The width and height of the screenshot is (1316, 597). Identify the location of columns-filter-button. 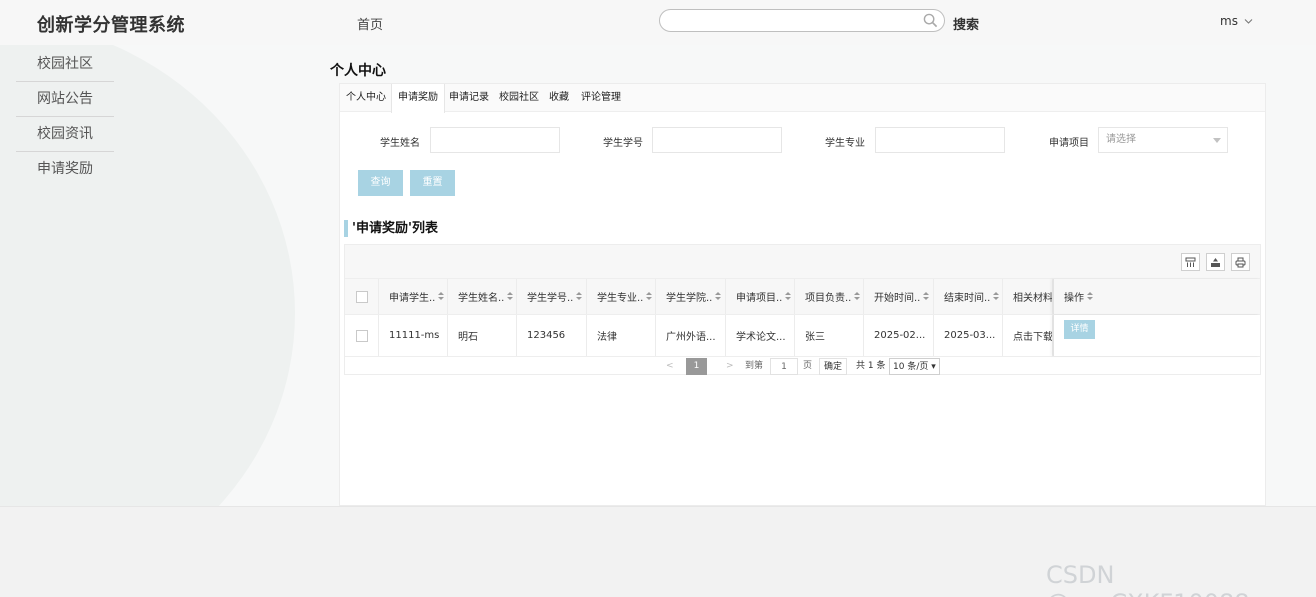
(1190, 262).